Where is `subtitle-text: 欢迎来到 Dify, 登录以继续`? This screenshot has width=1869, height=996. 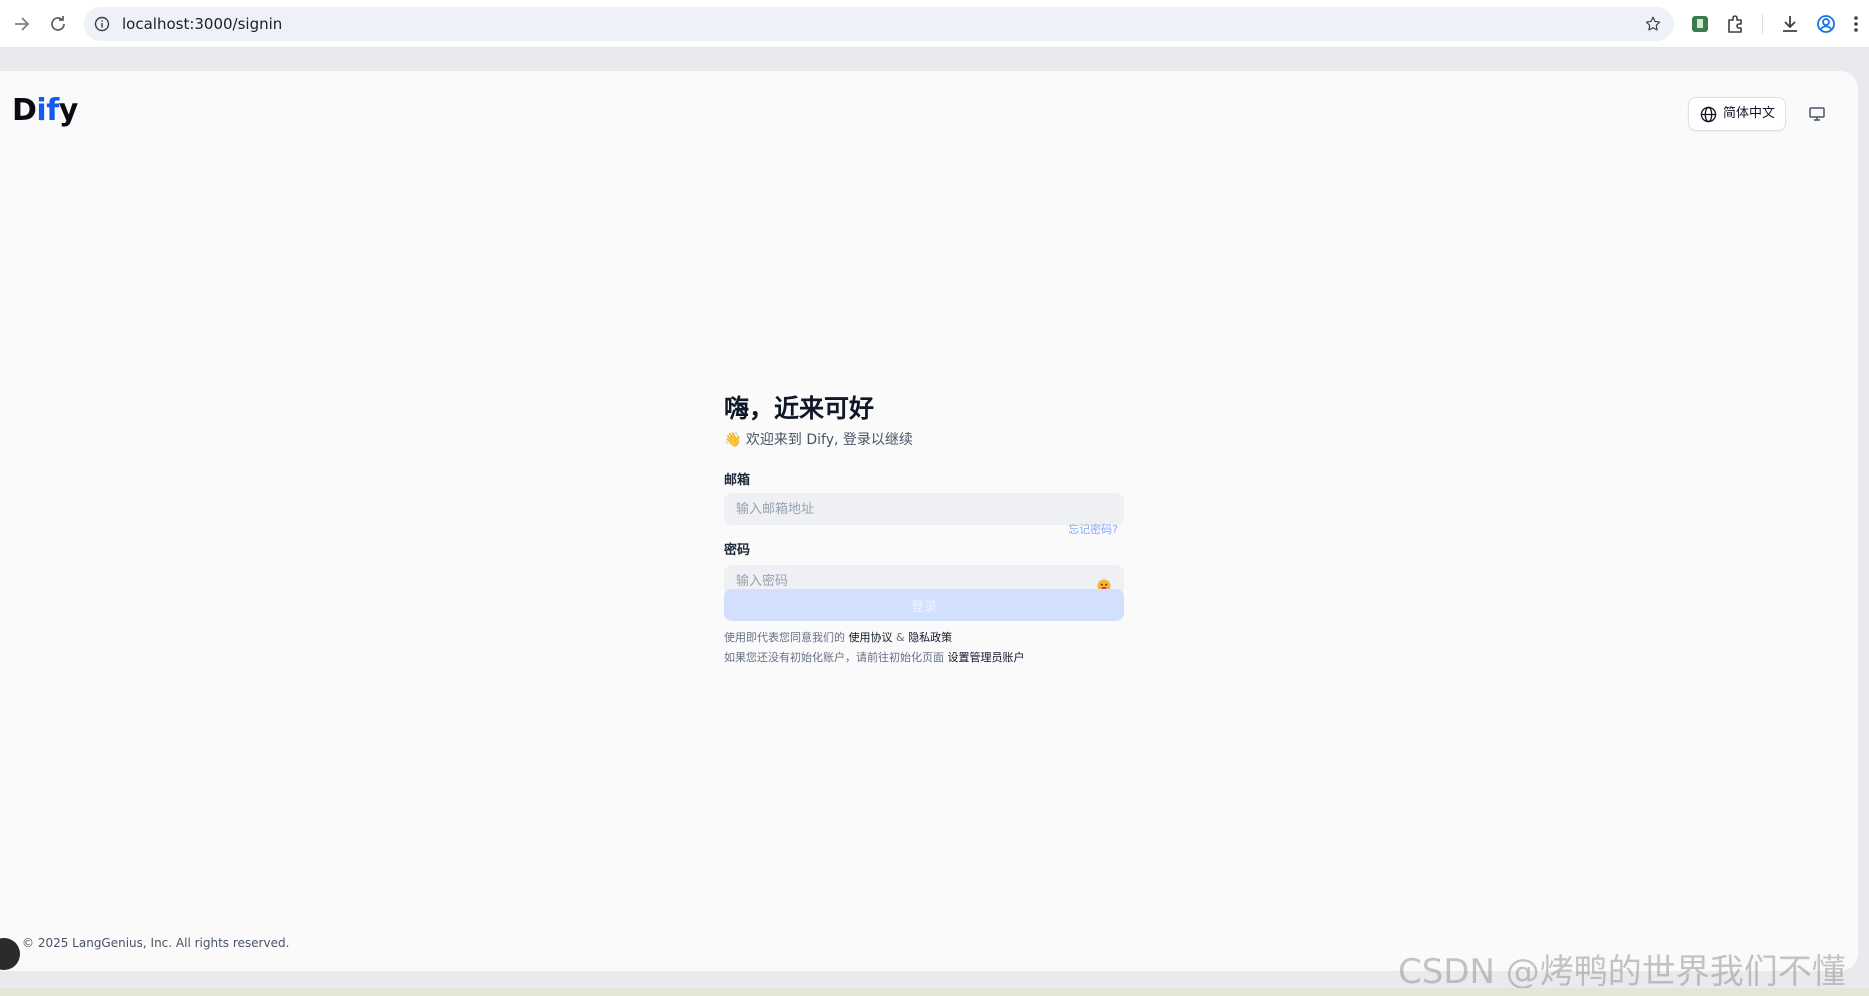 subtitle-text: 欢迎来到 Dify, 登录以继续 is located at coordinates (829, 440).